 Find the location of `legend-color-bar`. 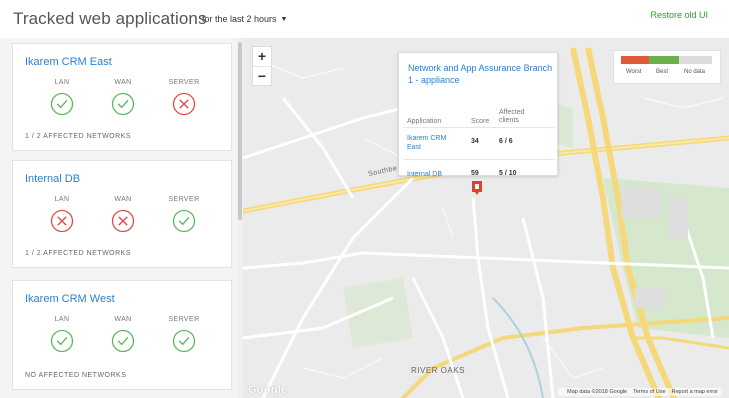

legend-color-bar is located at coordinates (666, 60).